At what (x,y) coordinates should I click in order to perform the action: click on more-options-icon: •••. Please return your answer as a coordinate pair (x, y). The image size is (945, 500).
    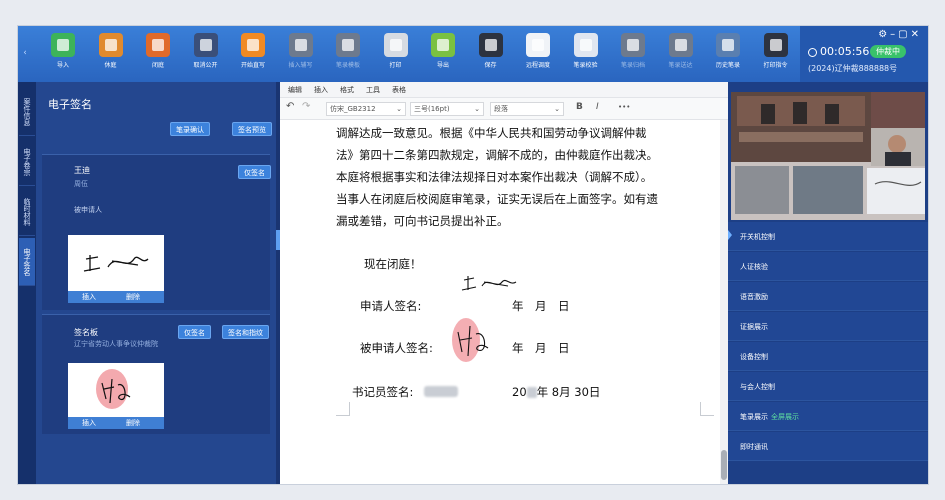
    Looking at the image, I should click on (624, 107).